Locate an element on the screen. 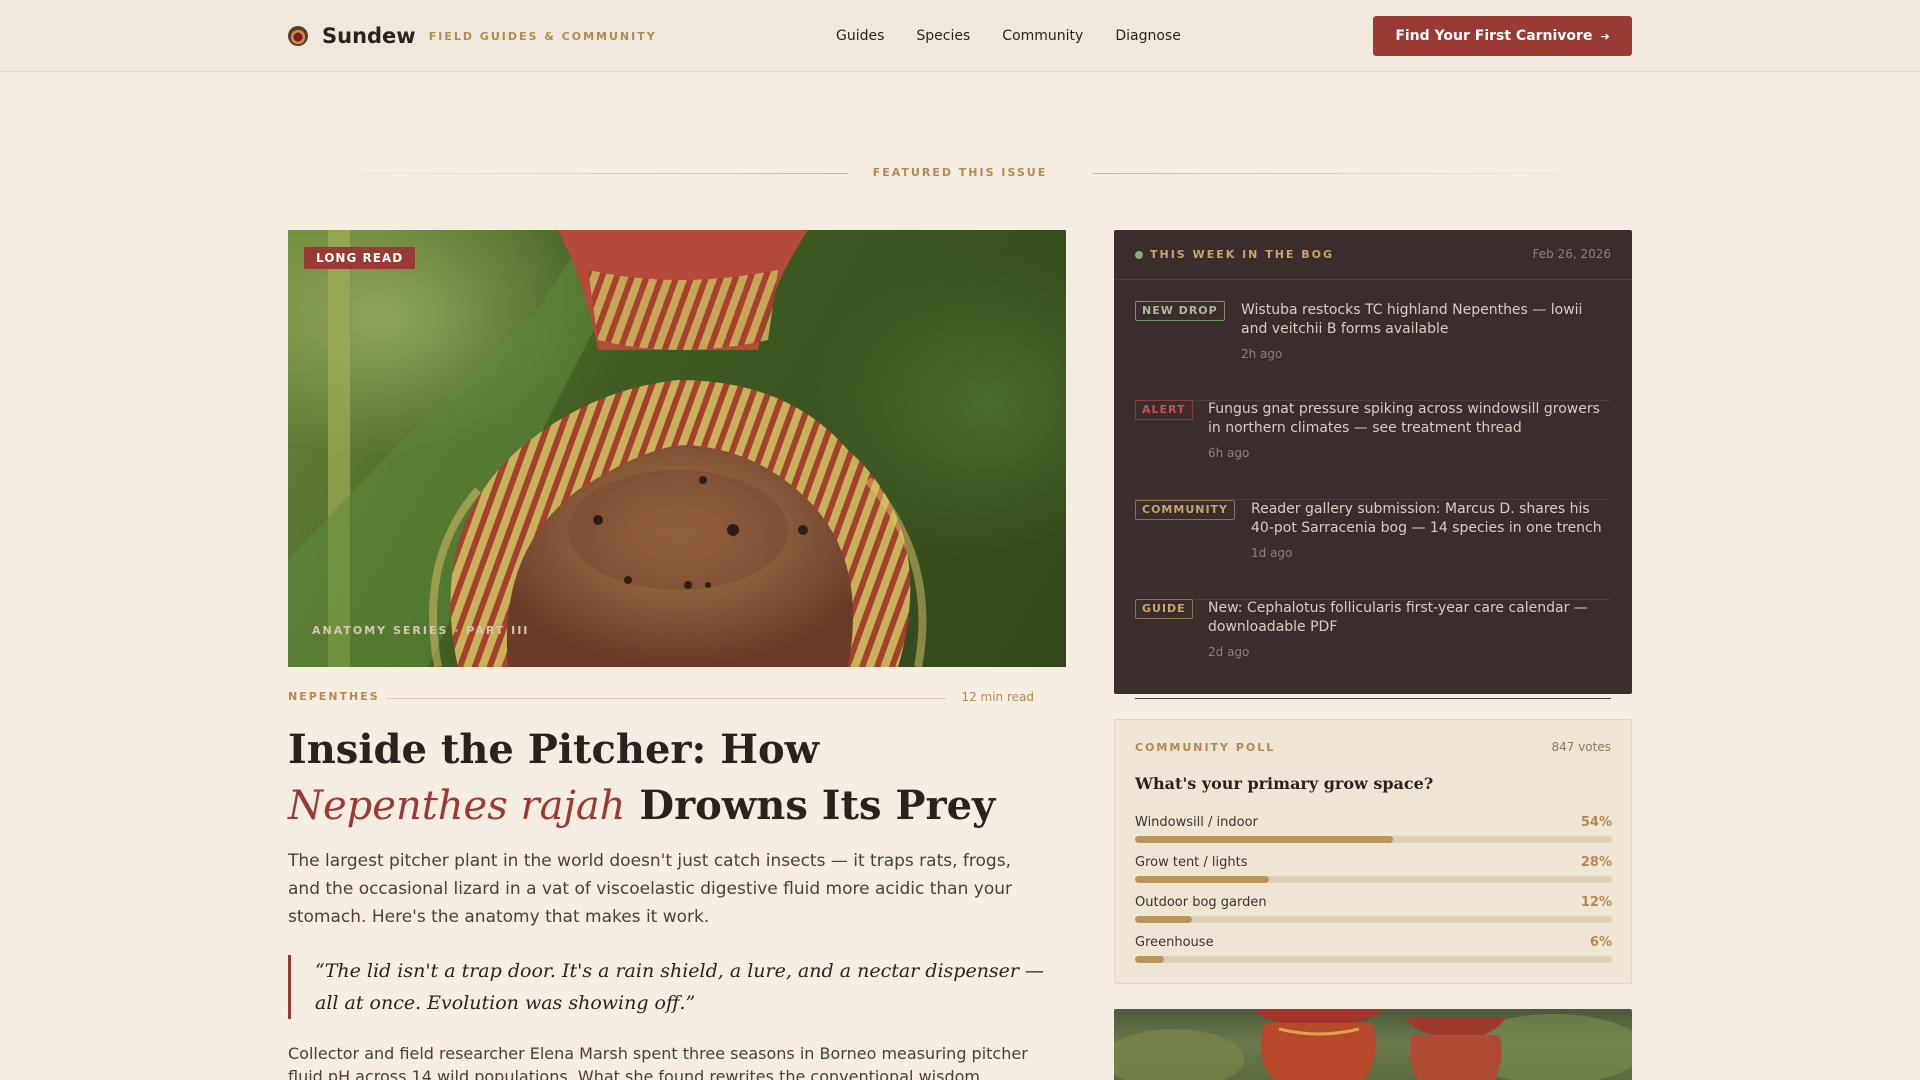 The height and width of the screenshot is (1080, 1920). poll-option-label: Windowsill / indoor is located at coordinates (1196, 822).